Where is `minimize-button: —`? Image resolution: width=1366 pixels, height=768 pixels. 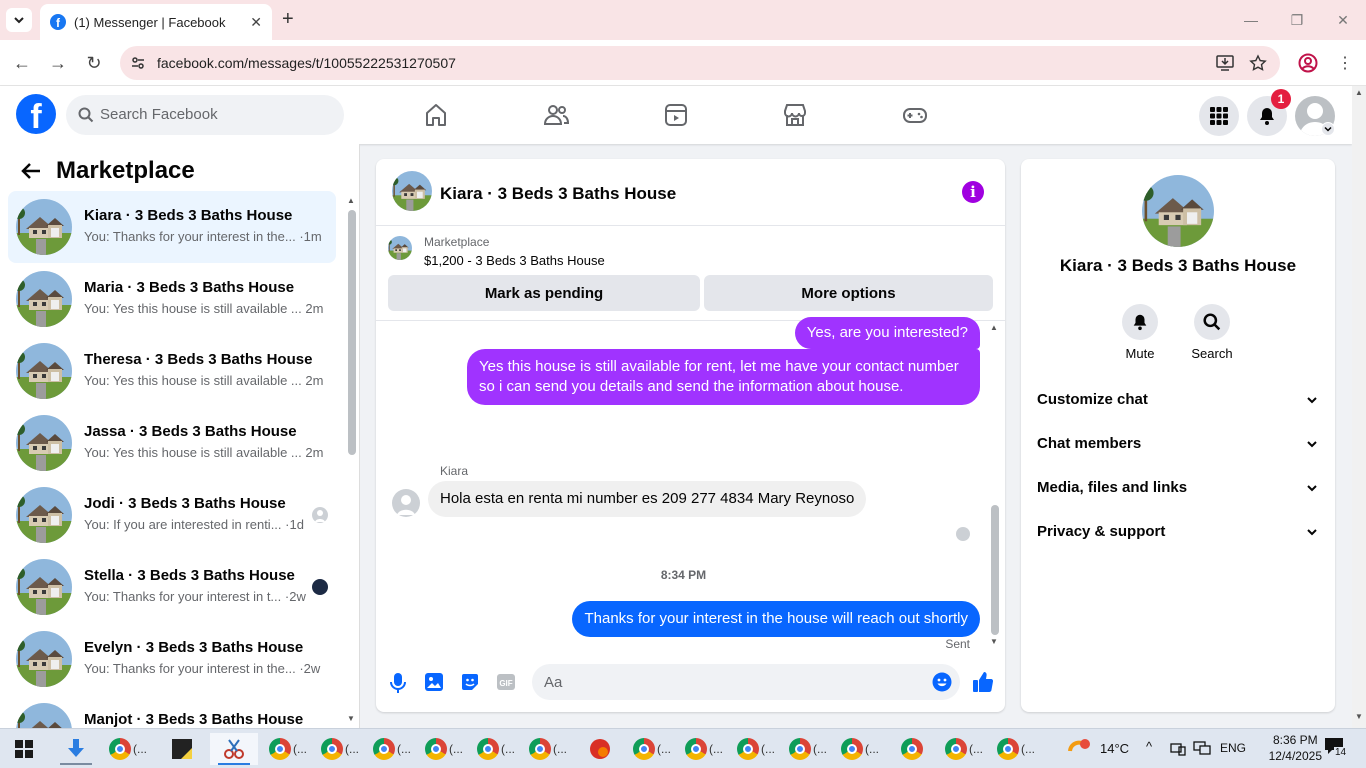 minimize-button: — is located at coordinates (1251, 20).